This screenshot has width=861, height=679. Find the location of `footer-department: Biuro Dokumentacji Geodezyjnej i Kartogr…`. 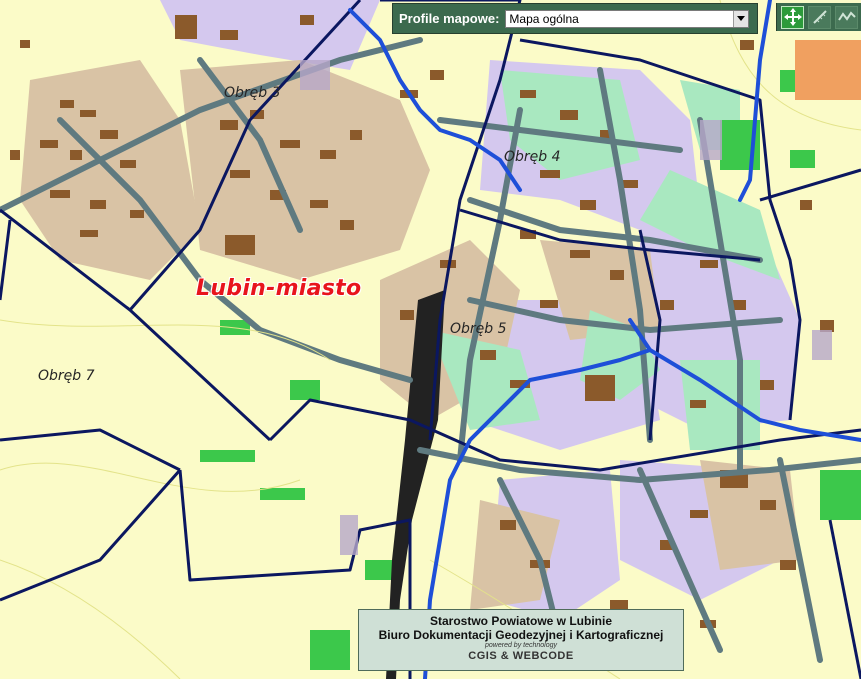

footer-department: Biuro Dokumentacji Geodezyjnej i Kartogr… is located at coordinates (521, 635).